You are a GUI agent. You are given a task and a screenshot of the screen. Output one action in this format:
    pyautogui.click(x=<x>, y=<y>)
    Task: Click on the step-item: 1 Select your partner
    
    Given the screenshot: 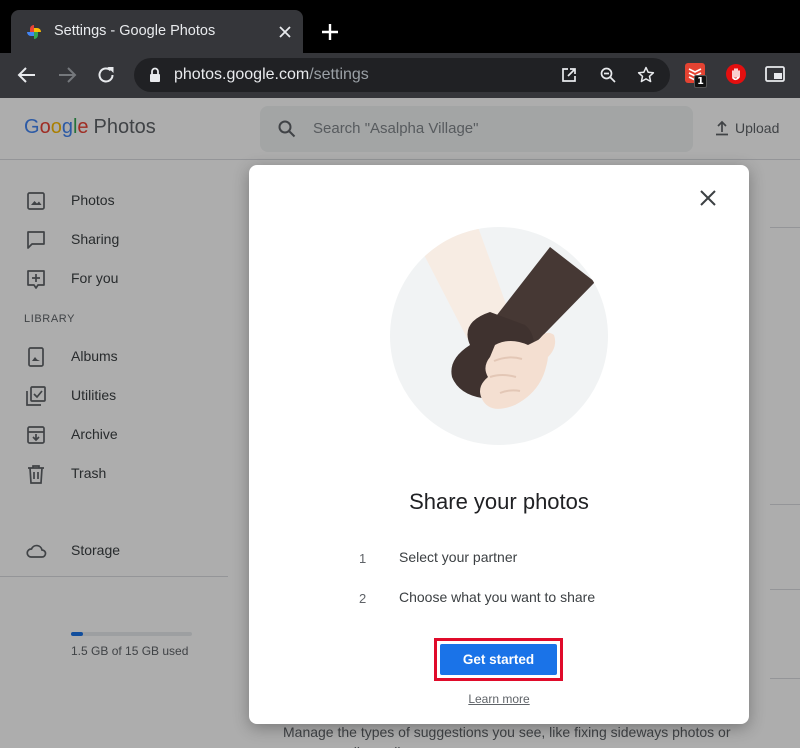 What is the action you would take?
    pyautogui.click(x=499, y=559)
    